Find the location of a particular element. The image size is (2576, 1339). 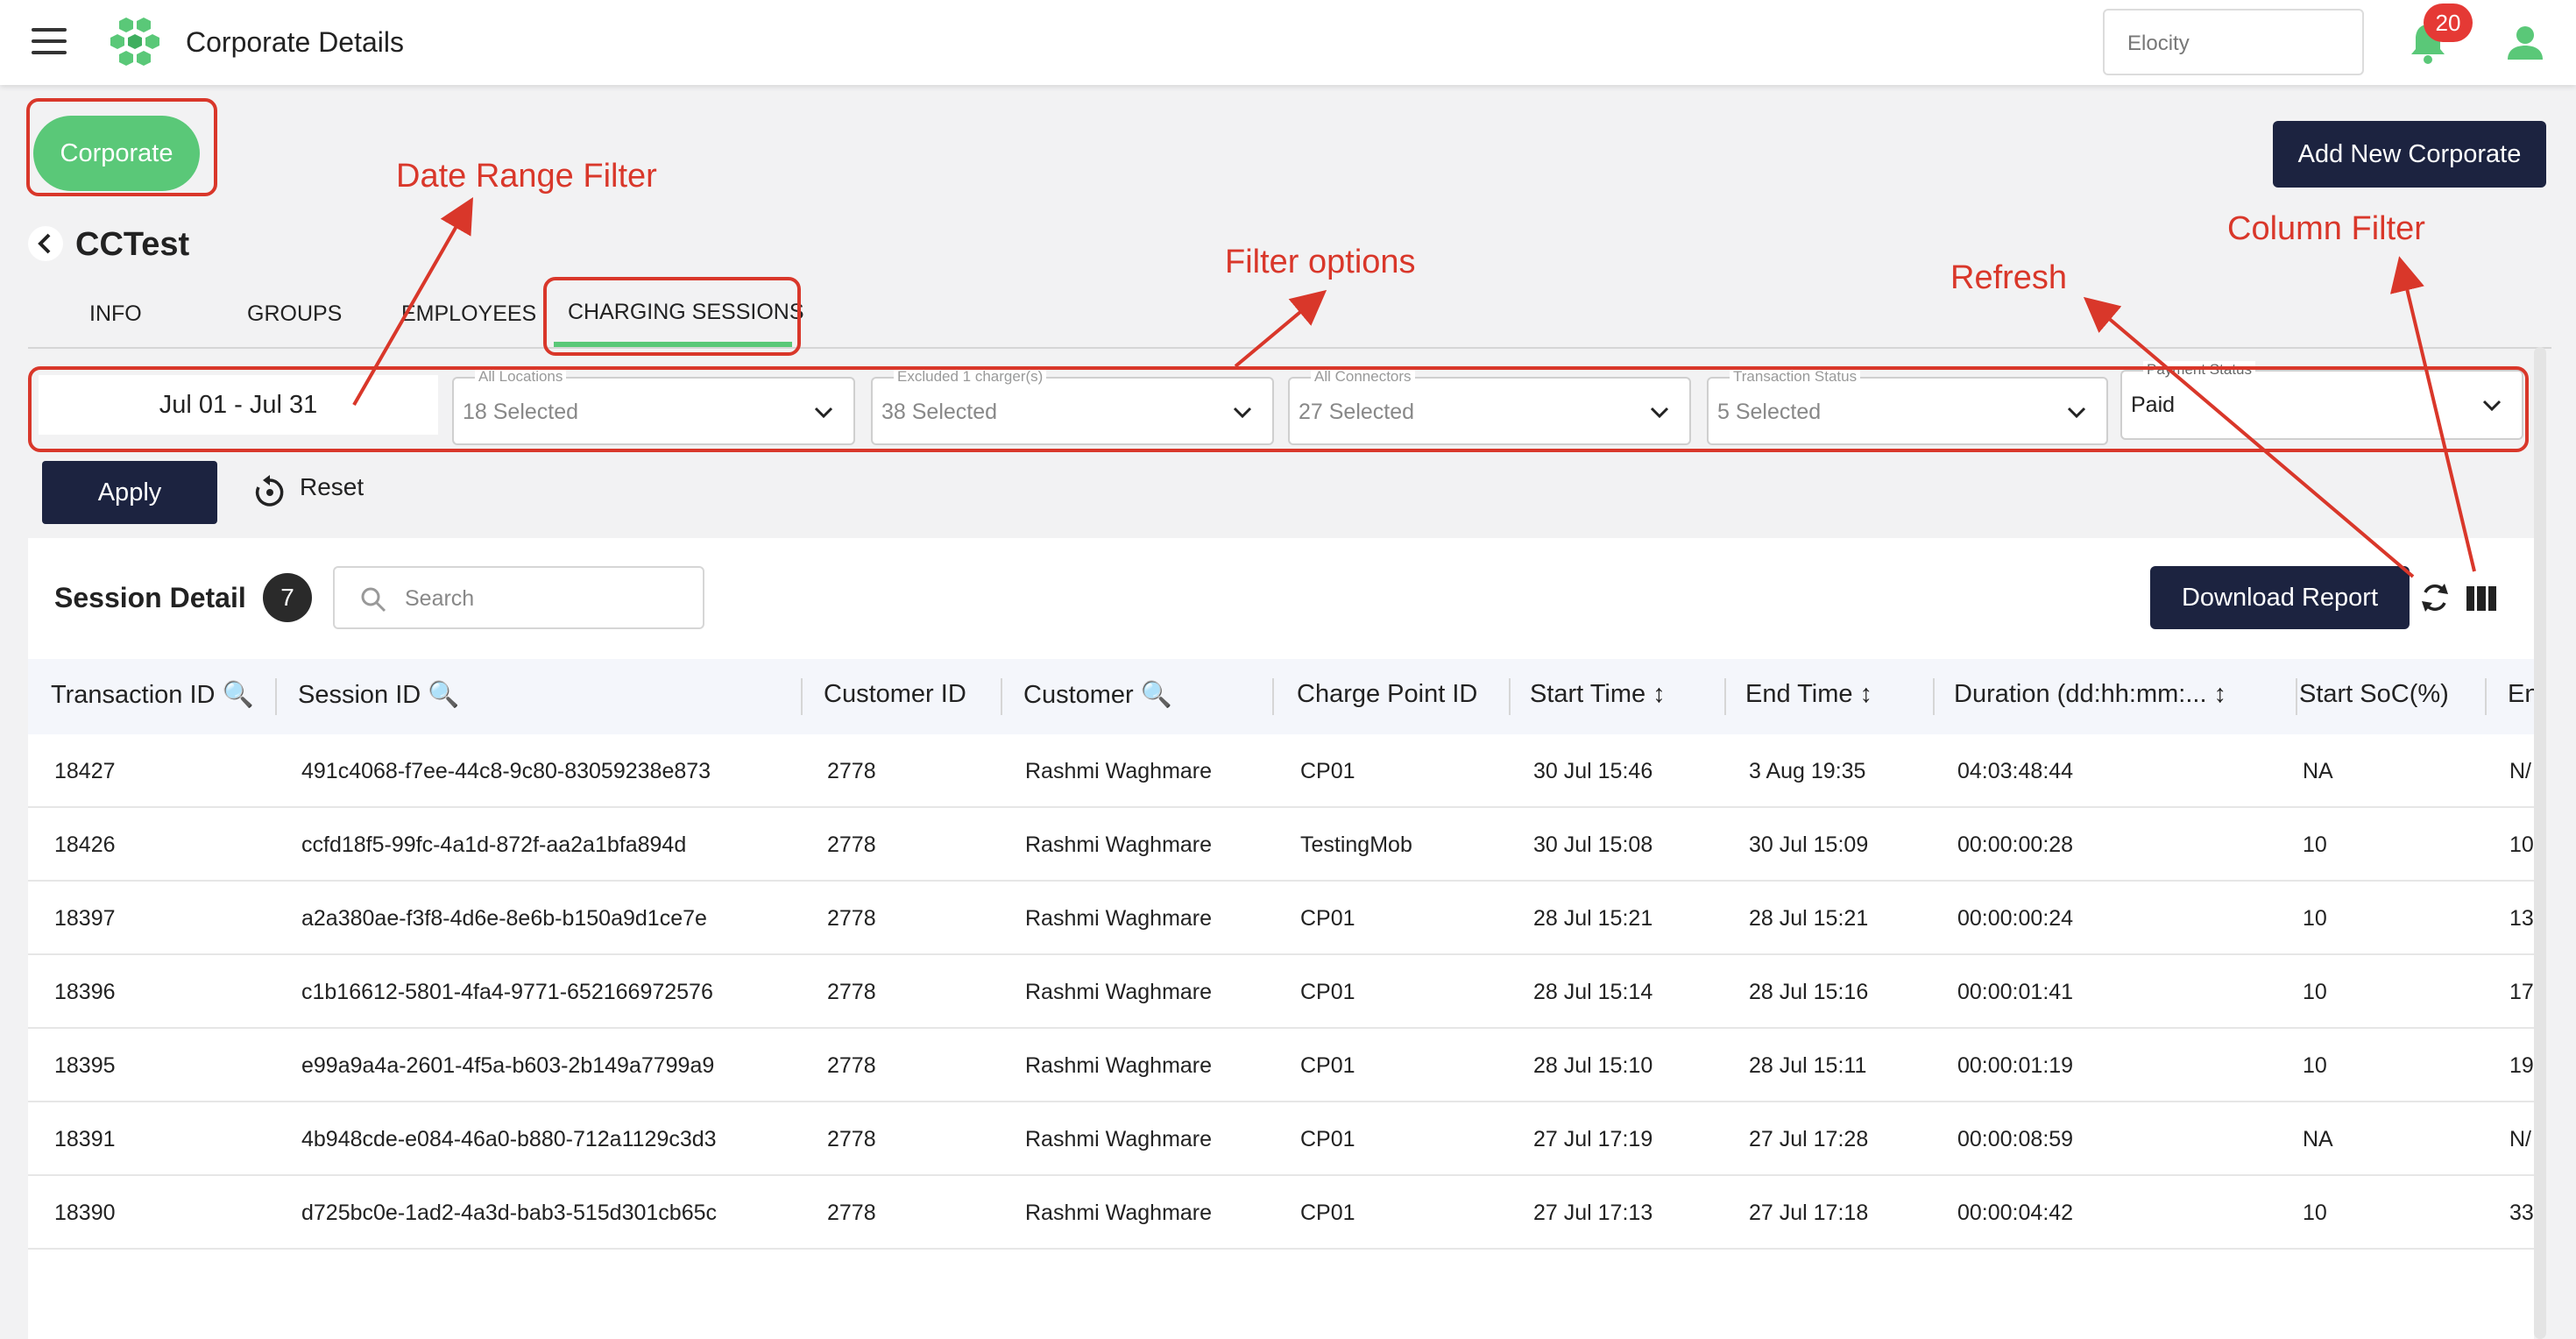

tab-employees: EMPLOYEES is located at coordinates (468, 314).